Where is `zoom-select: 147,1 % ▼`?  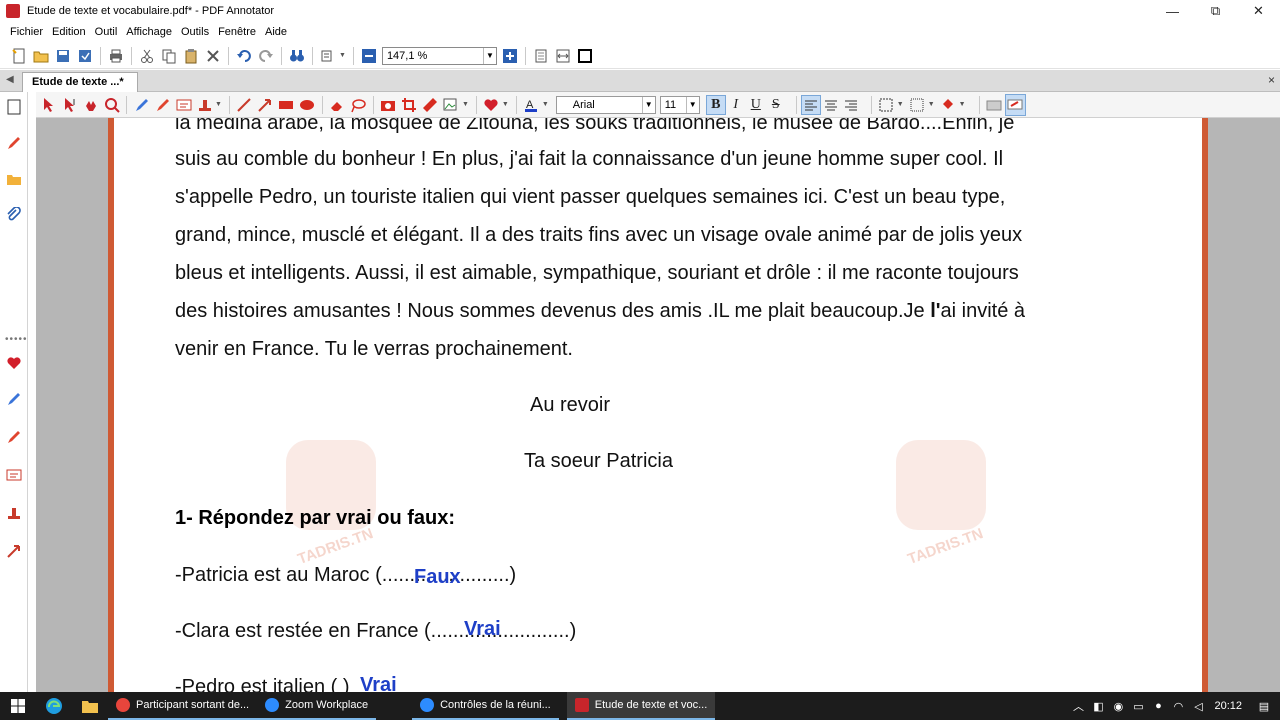 zoom-select: 147,1 % ▼ is located at coordinates (439, 55).